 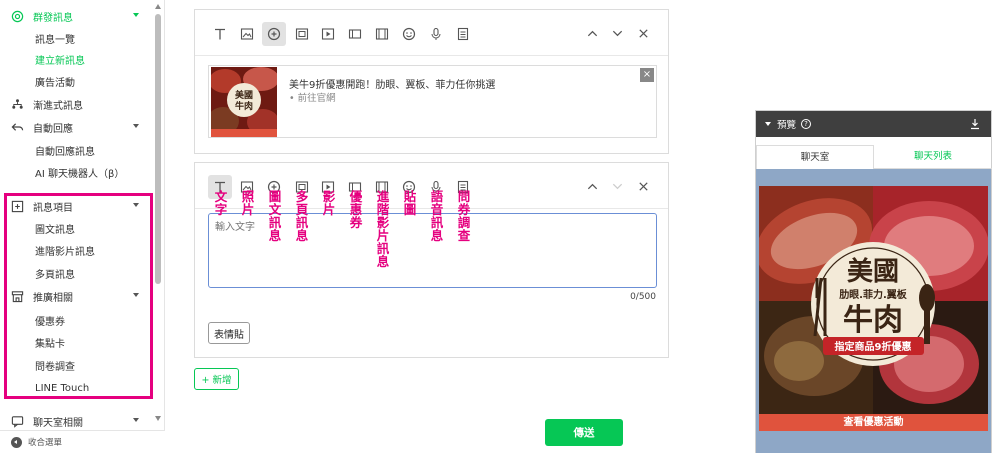 What do you see at coordinates (50, 344) in the screenshot?
I see `sidebar-item-label: 集點卡` at bounding box center [50, 344].